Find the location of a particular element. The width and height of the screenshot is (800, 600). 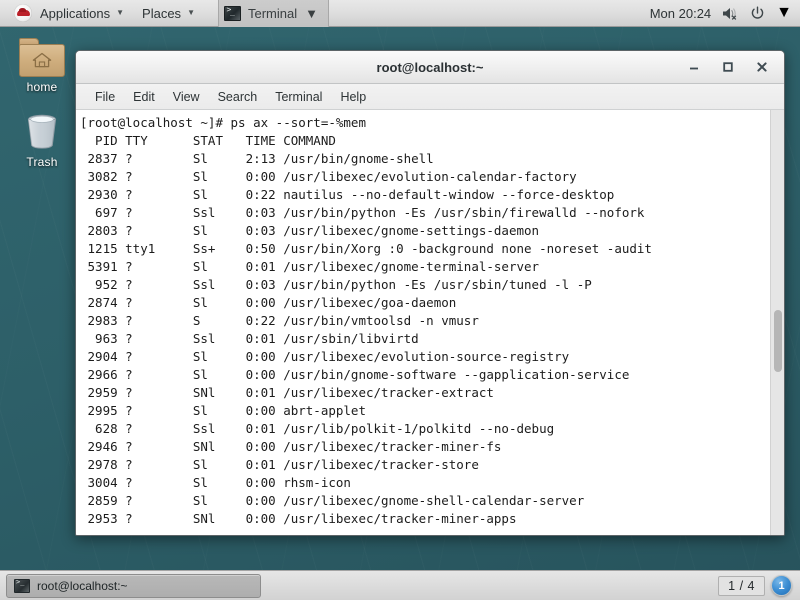

menubar: File Edit View Search Terminal Help is located at coordinates (430, 97).